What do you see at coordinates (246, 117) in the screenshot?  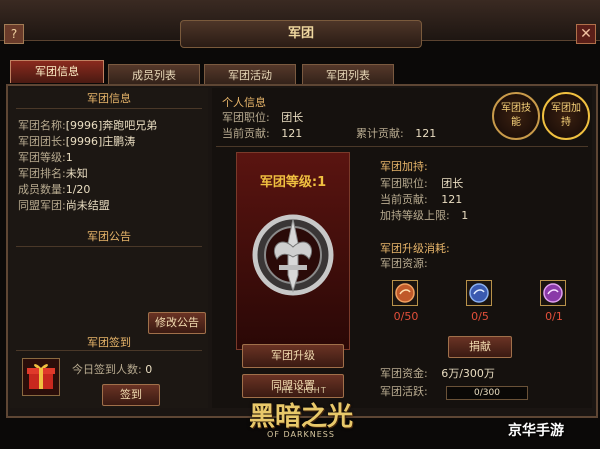 I see `position-label: 军团职位:` at bounding box center [246, 117].